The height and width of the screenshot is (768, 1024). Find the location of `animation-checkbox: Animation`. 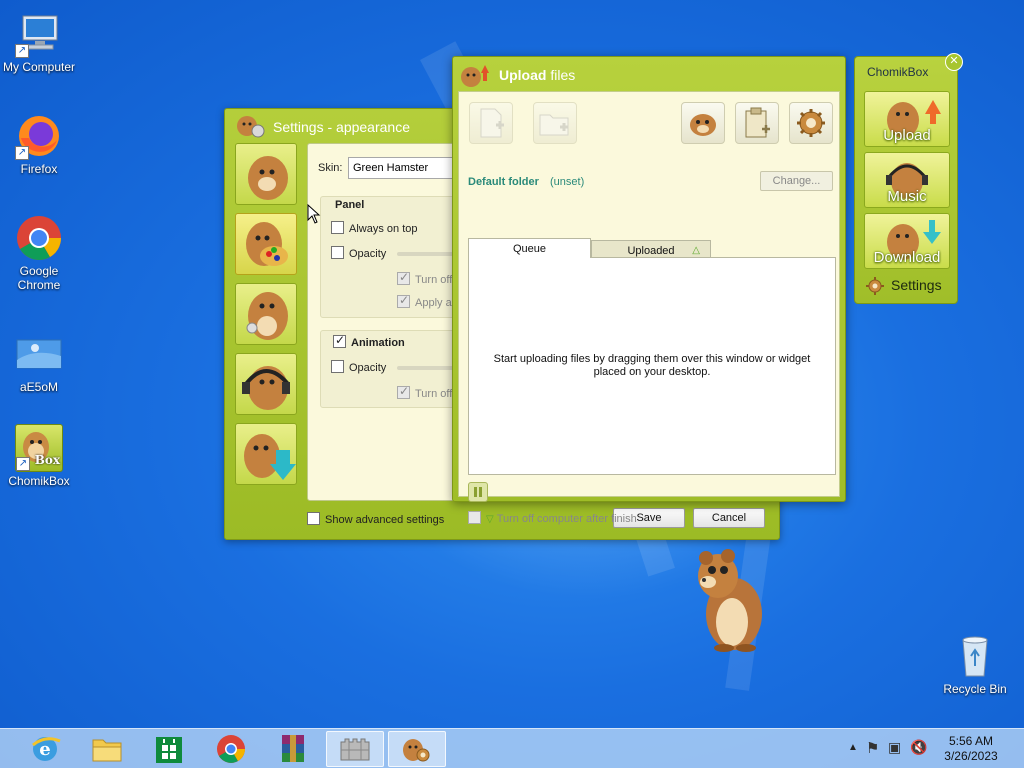

animation-checkbox: Animation is located at coordinates (369, 341).